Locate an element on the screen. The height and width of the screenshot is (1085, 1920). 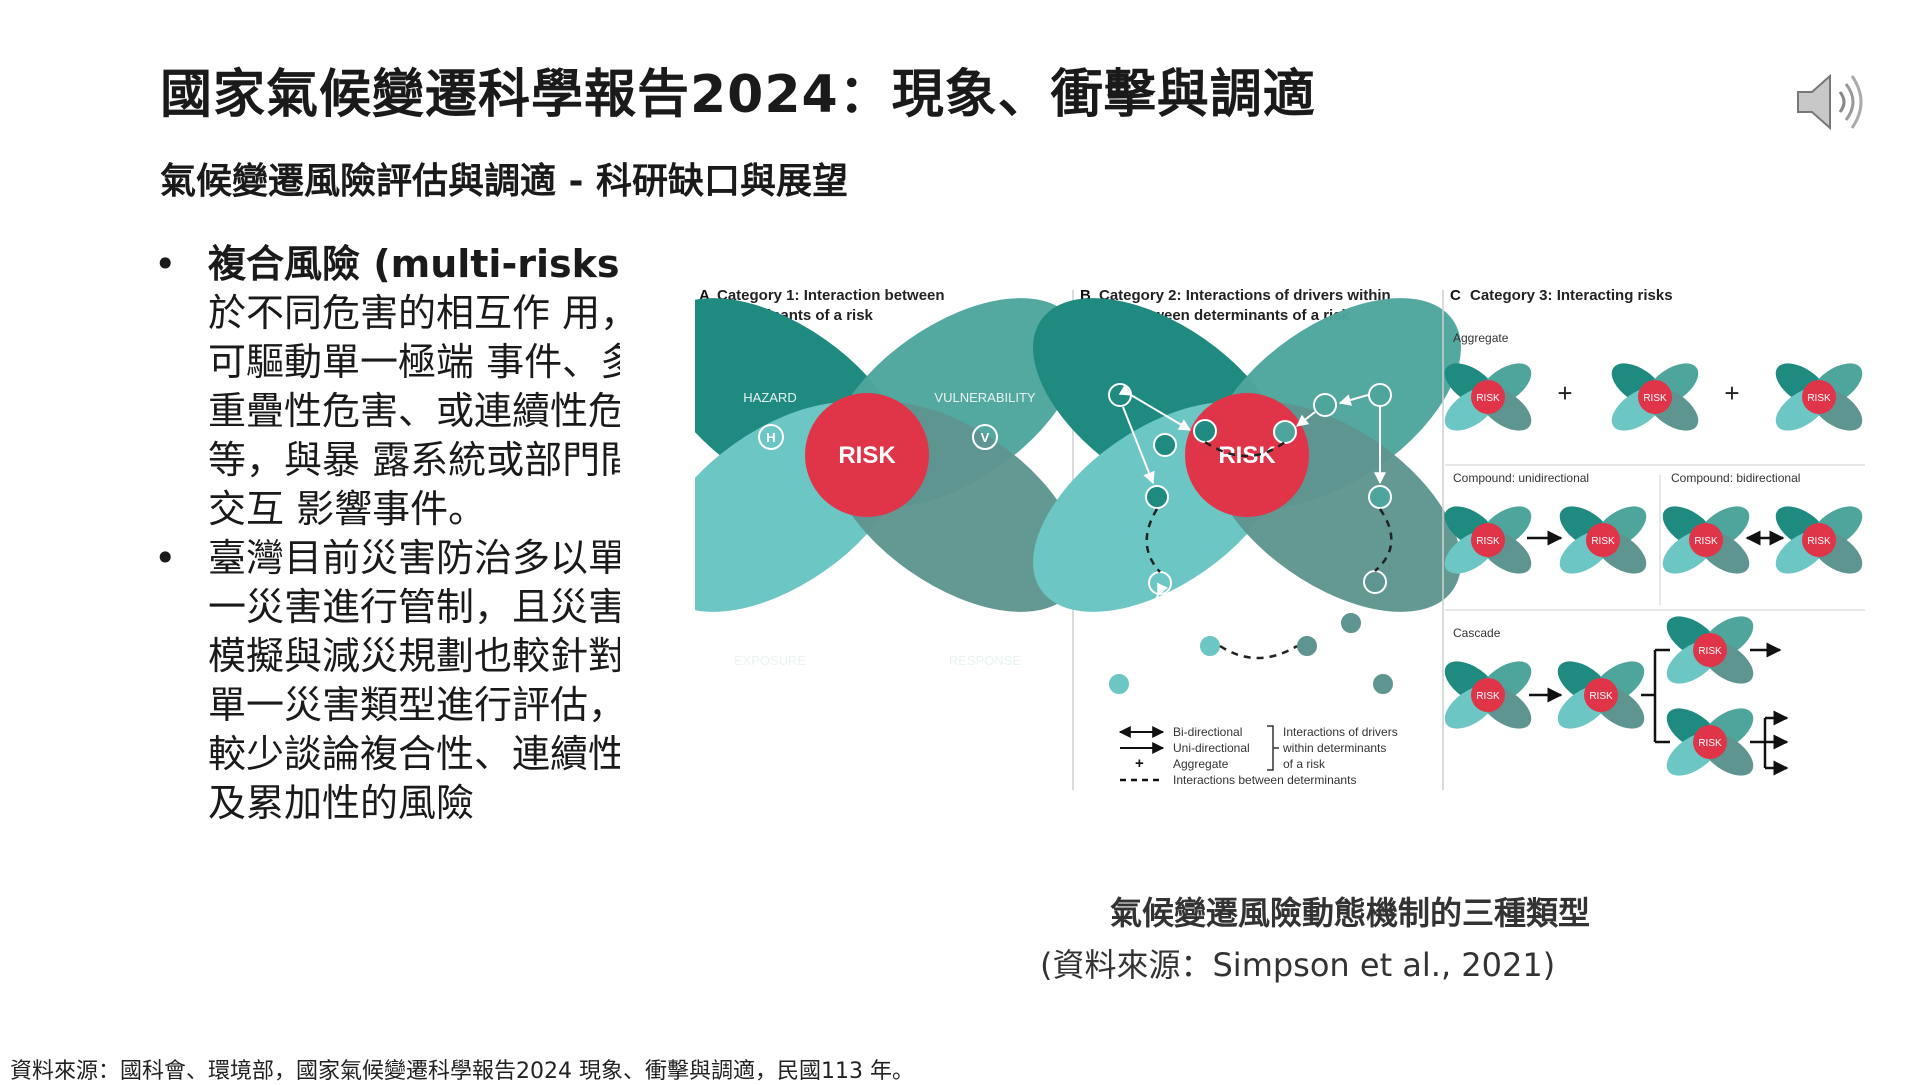
svg-text: V is located at coordinates (985, 437).